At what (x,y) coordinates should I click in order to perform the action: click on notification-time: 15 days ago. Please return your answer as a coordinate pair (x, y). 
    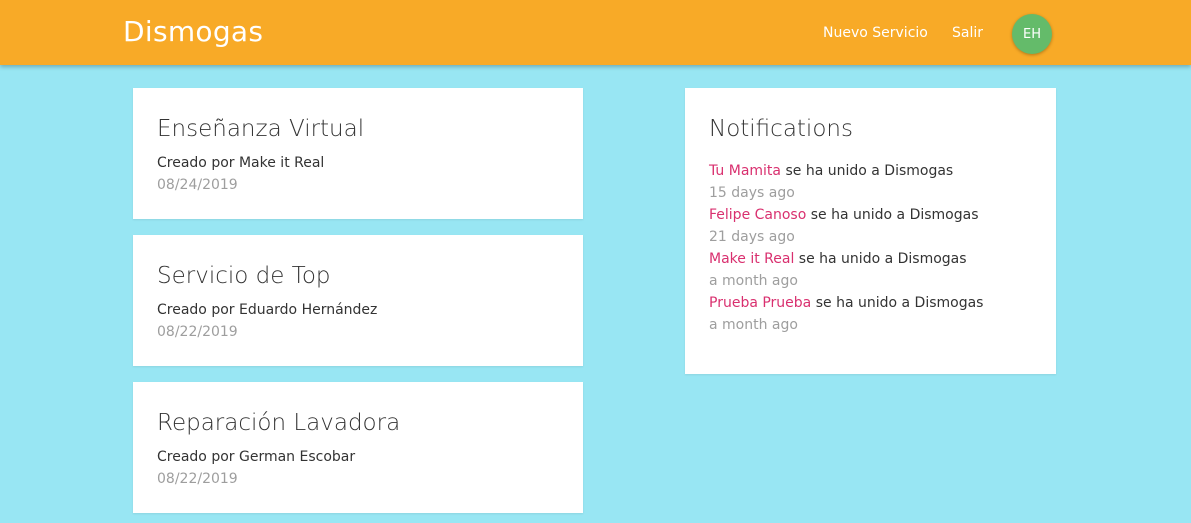
    Looking at the image, I should click on (752, 193).